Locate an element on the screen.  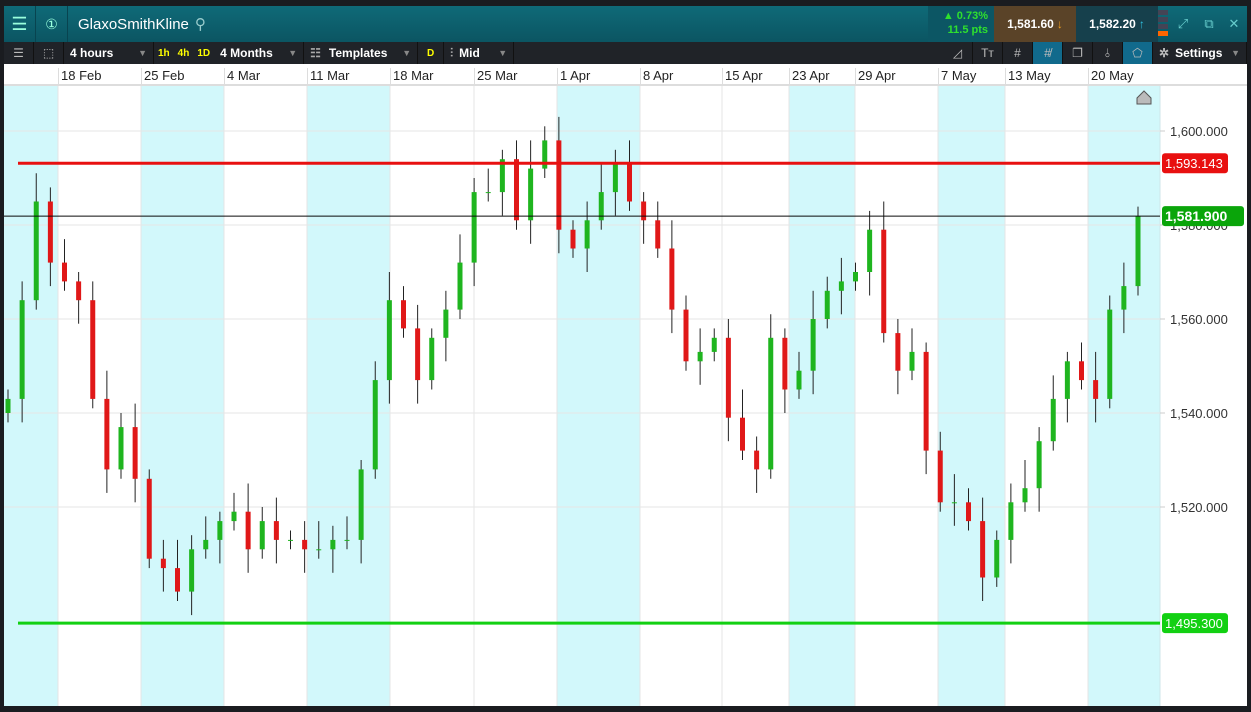
instrument-title: GlaxoSmithKline is located at coordinates (133, 24).